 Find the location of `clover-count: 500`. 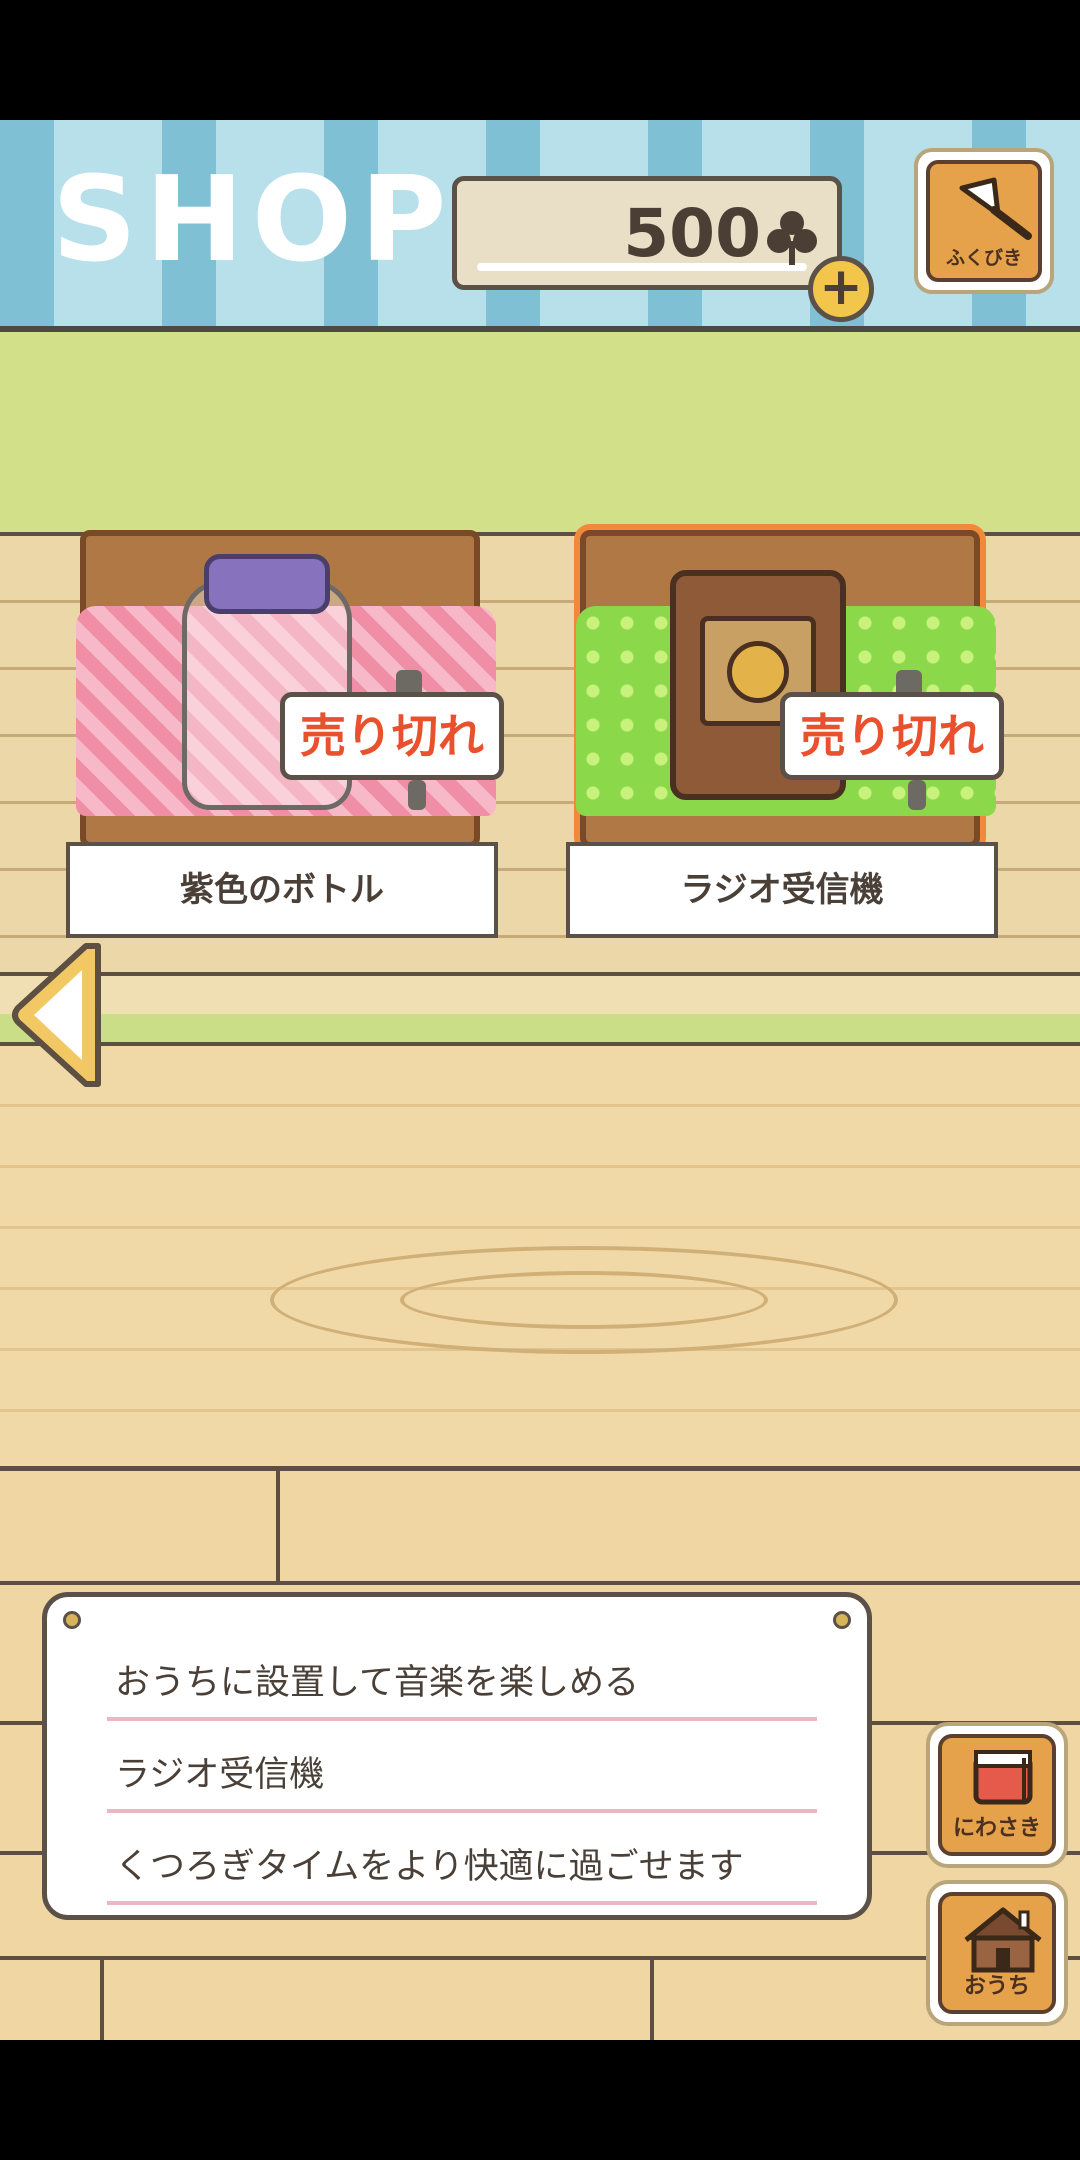

clover-count: 500 is located at coordinates (692, 233).